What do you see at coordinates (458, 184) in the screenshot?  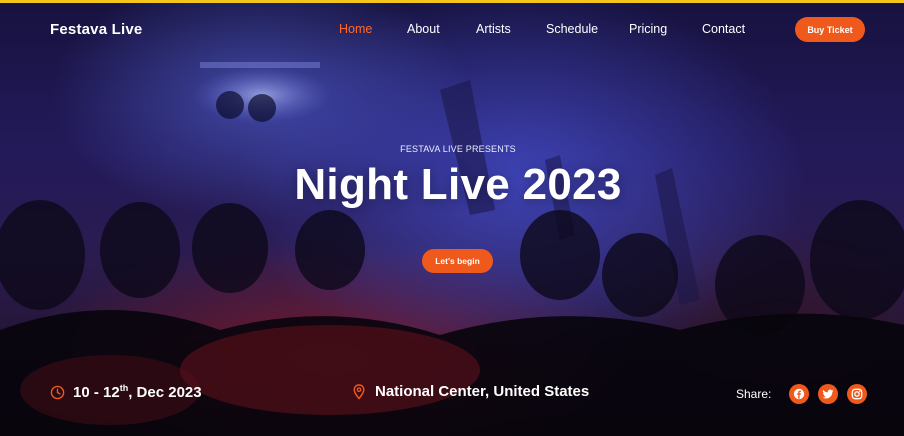 I see `hero-title: Night Live 2023` at bounding box center [458, 184].